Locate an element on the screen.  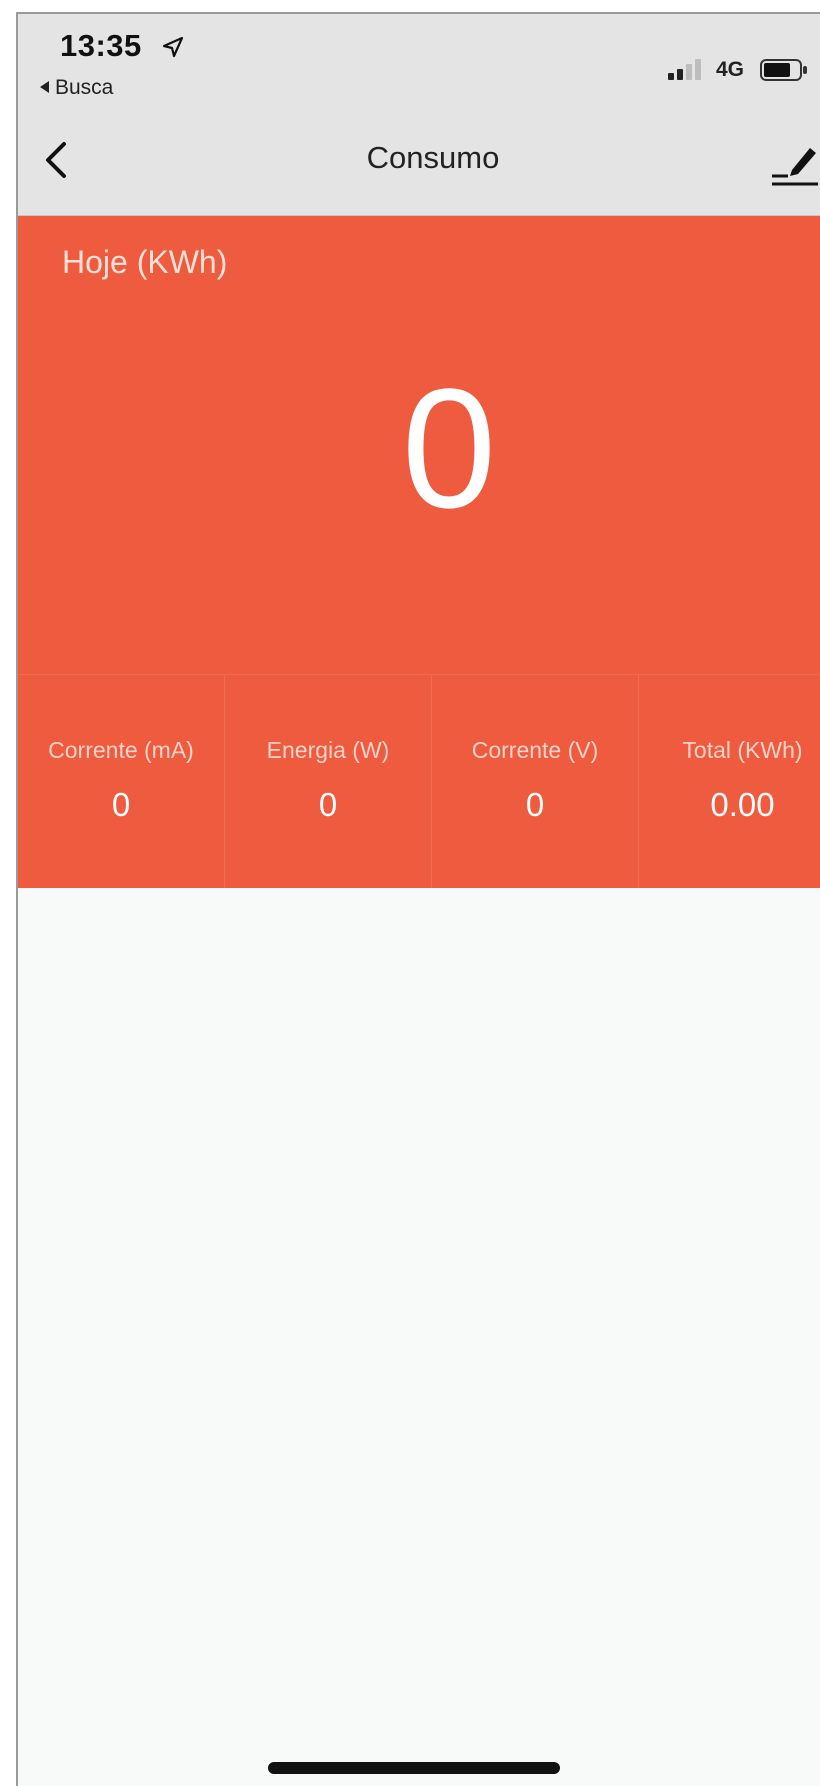
stat-energy-w: Energia (W) 0 is located at coordinates (328, 781).